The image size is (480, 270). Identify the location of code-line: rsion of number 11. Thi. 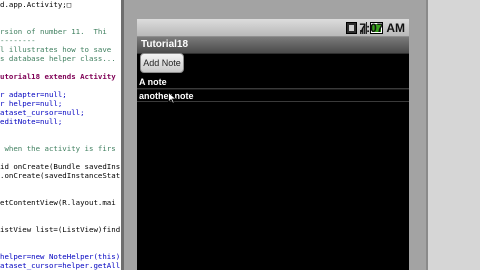
(53, 31).